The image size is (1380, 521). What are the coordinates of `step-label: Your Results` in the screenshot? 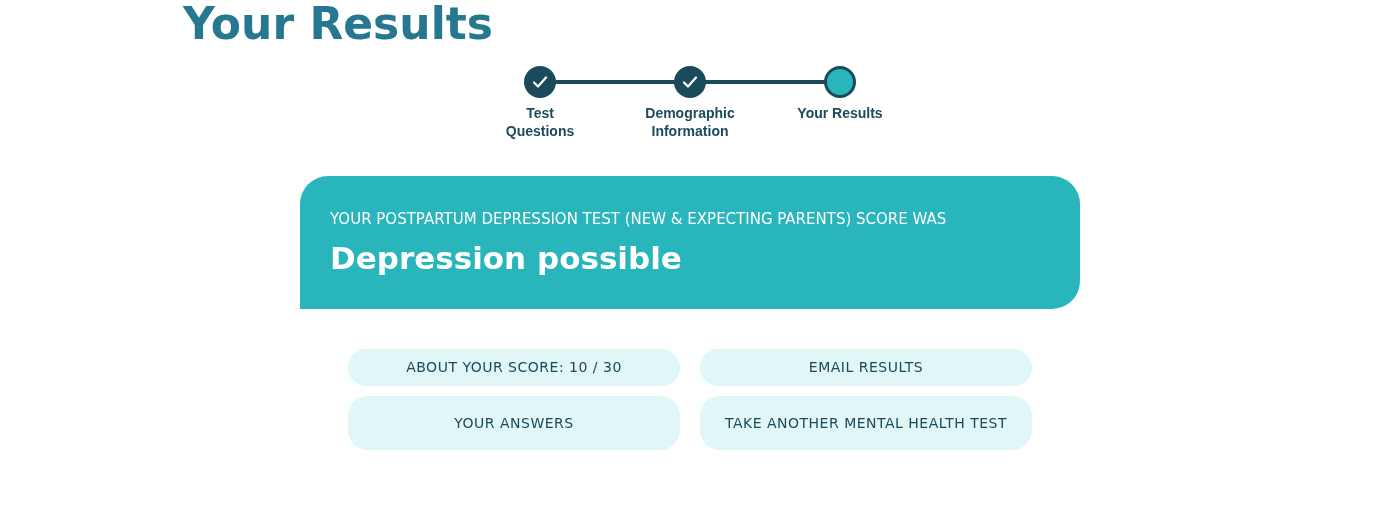 It's located at (840, 113).